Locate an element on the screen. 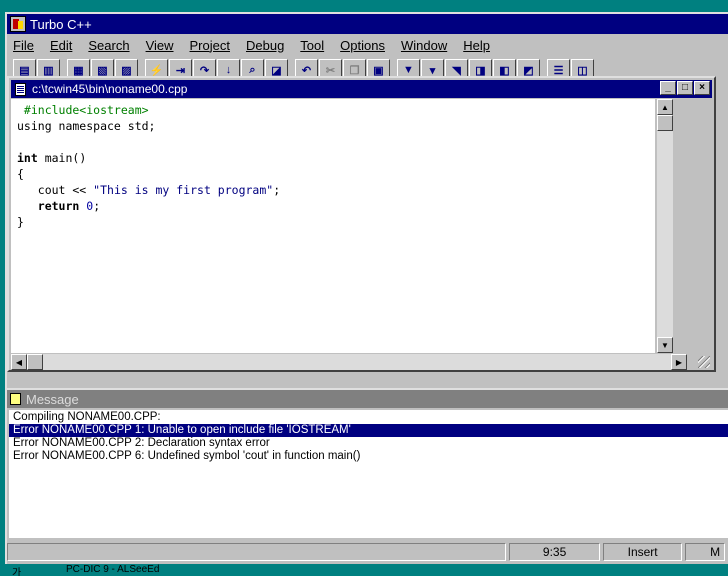  editor-titlebar: c:\tcwin45\bin\noname00.cpp _ □ × is located at coordinates (361, 89).